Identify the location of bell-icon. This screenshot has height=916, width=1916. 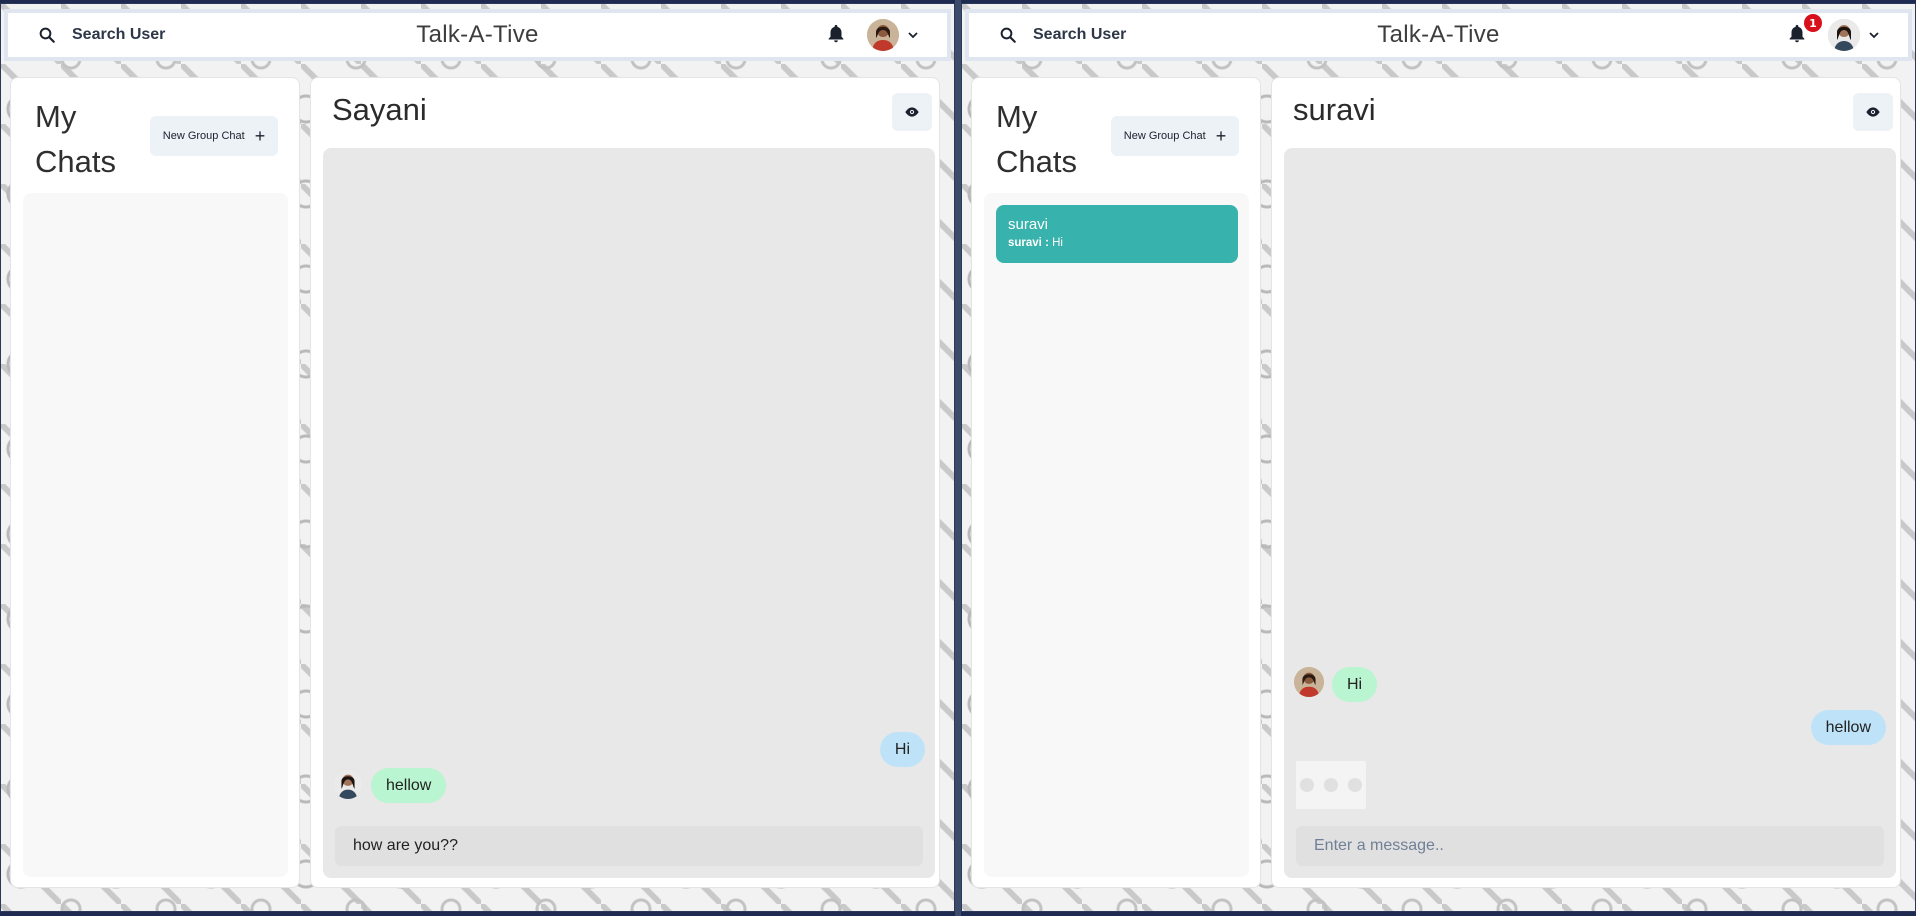
(836, 33).